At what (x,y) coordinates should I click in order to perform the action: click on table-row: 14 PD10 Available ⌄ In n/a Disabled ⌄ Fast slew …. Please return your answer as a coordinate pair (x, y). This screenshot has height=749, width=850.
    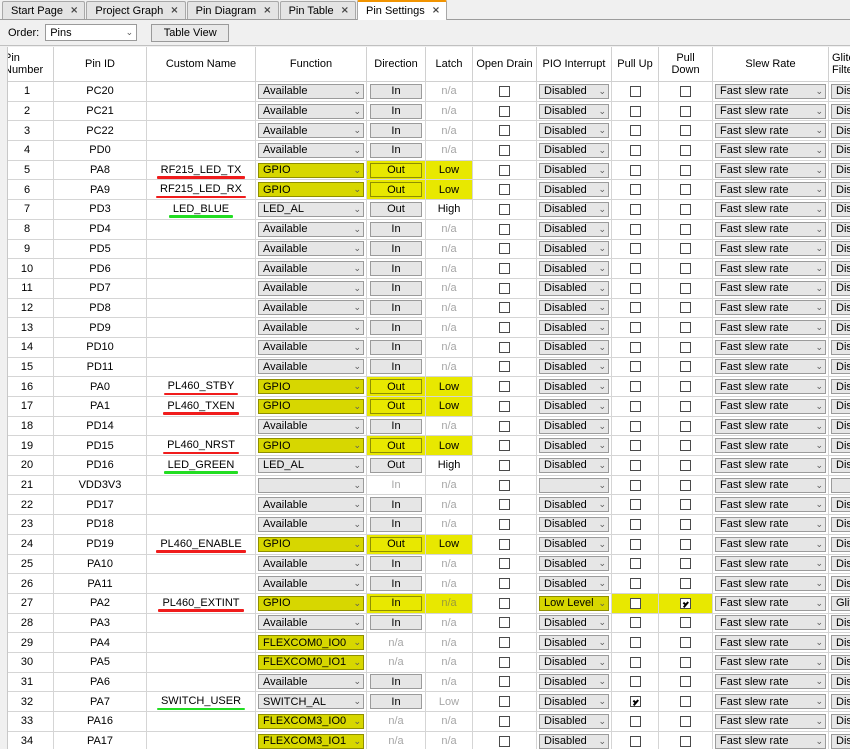
    Looking at the image, I should click on (425, 347).